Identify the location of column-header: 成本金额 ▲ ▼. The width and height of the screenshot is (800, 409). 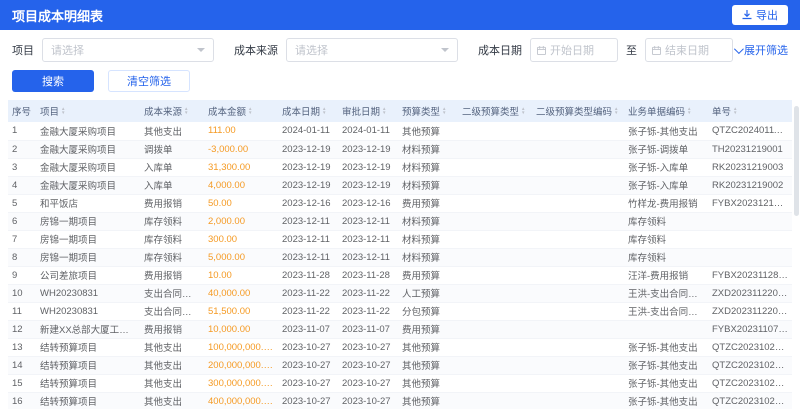
(241, 111).